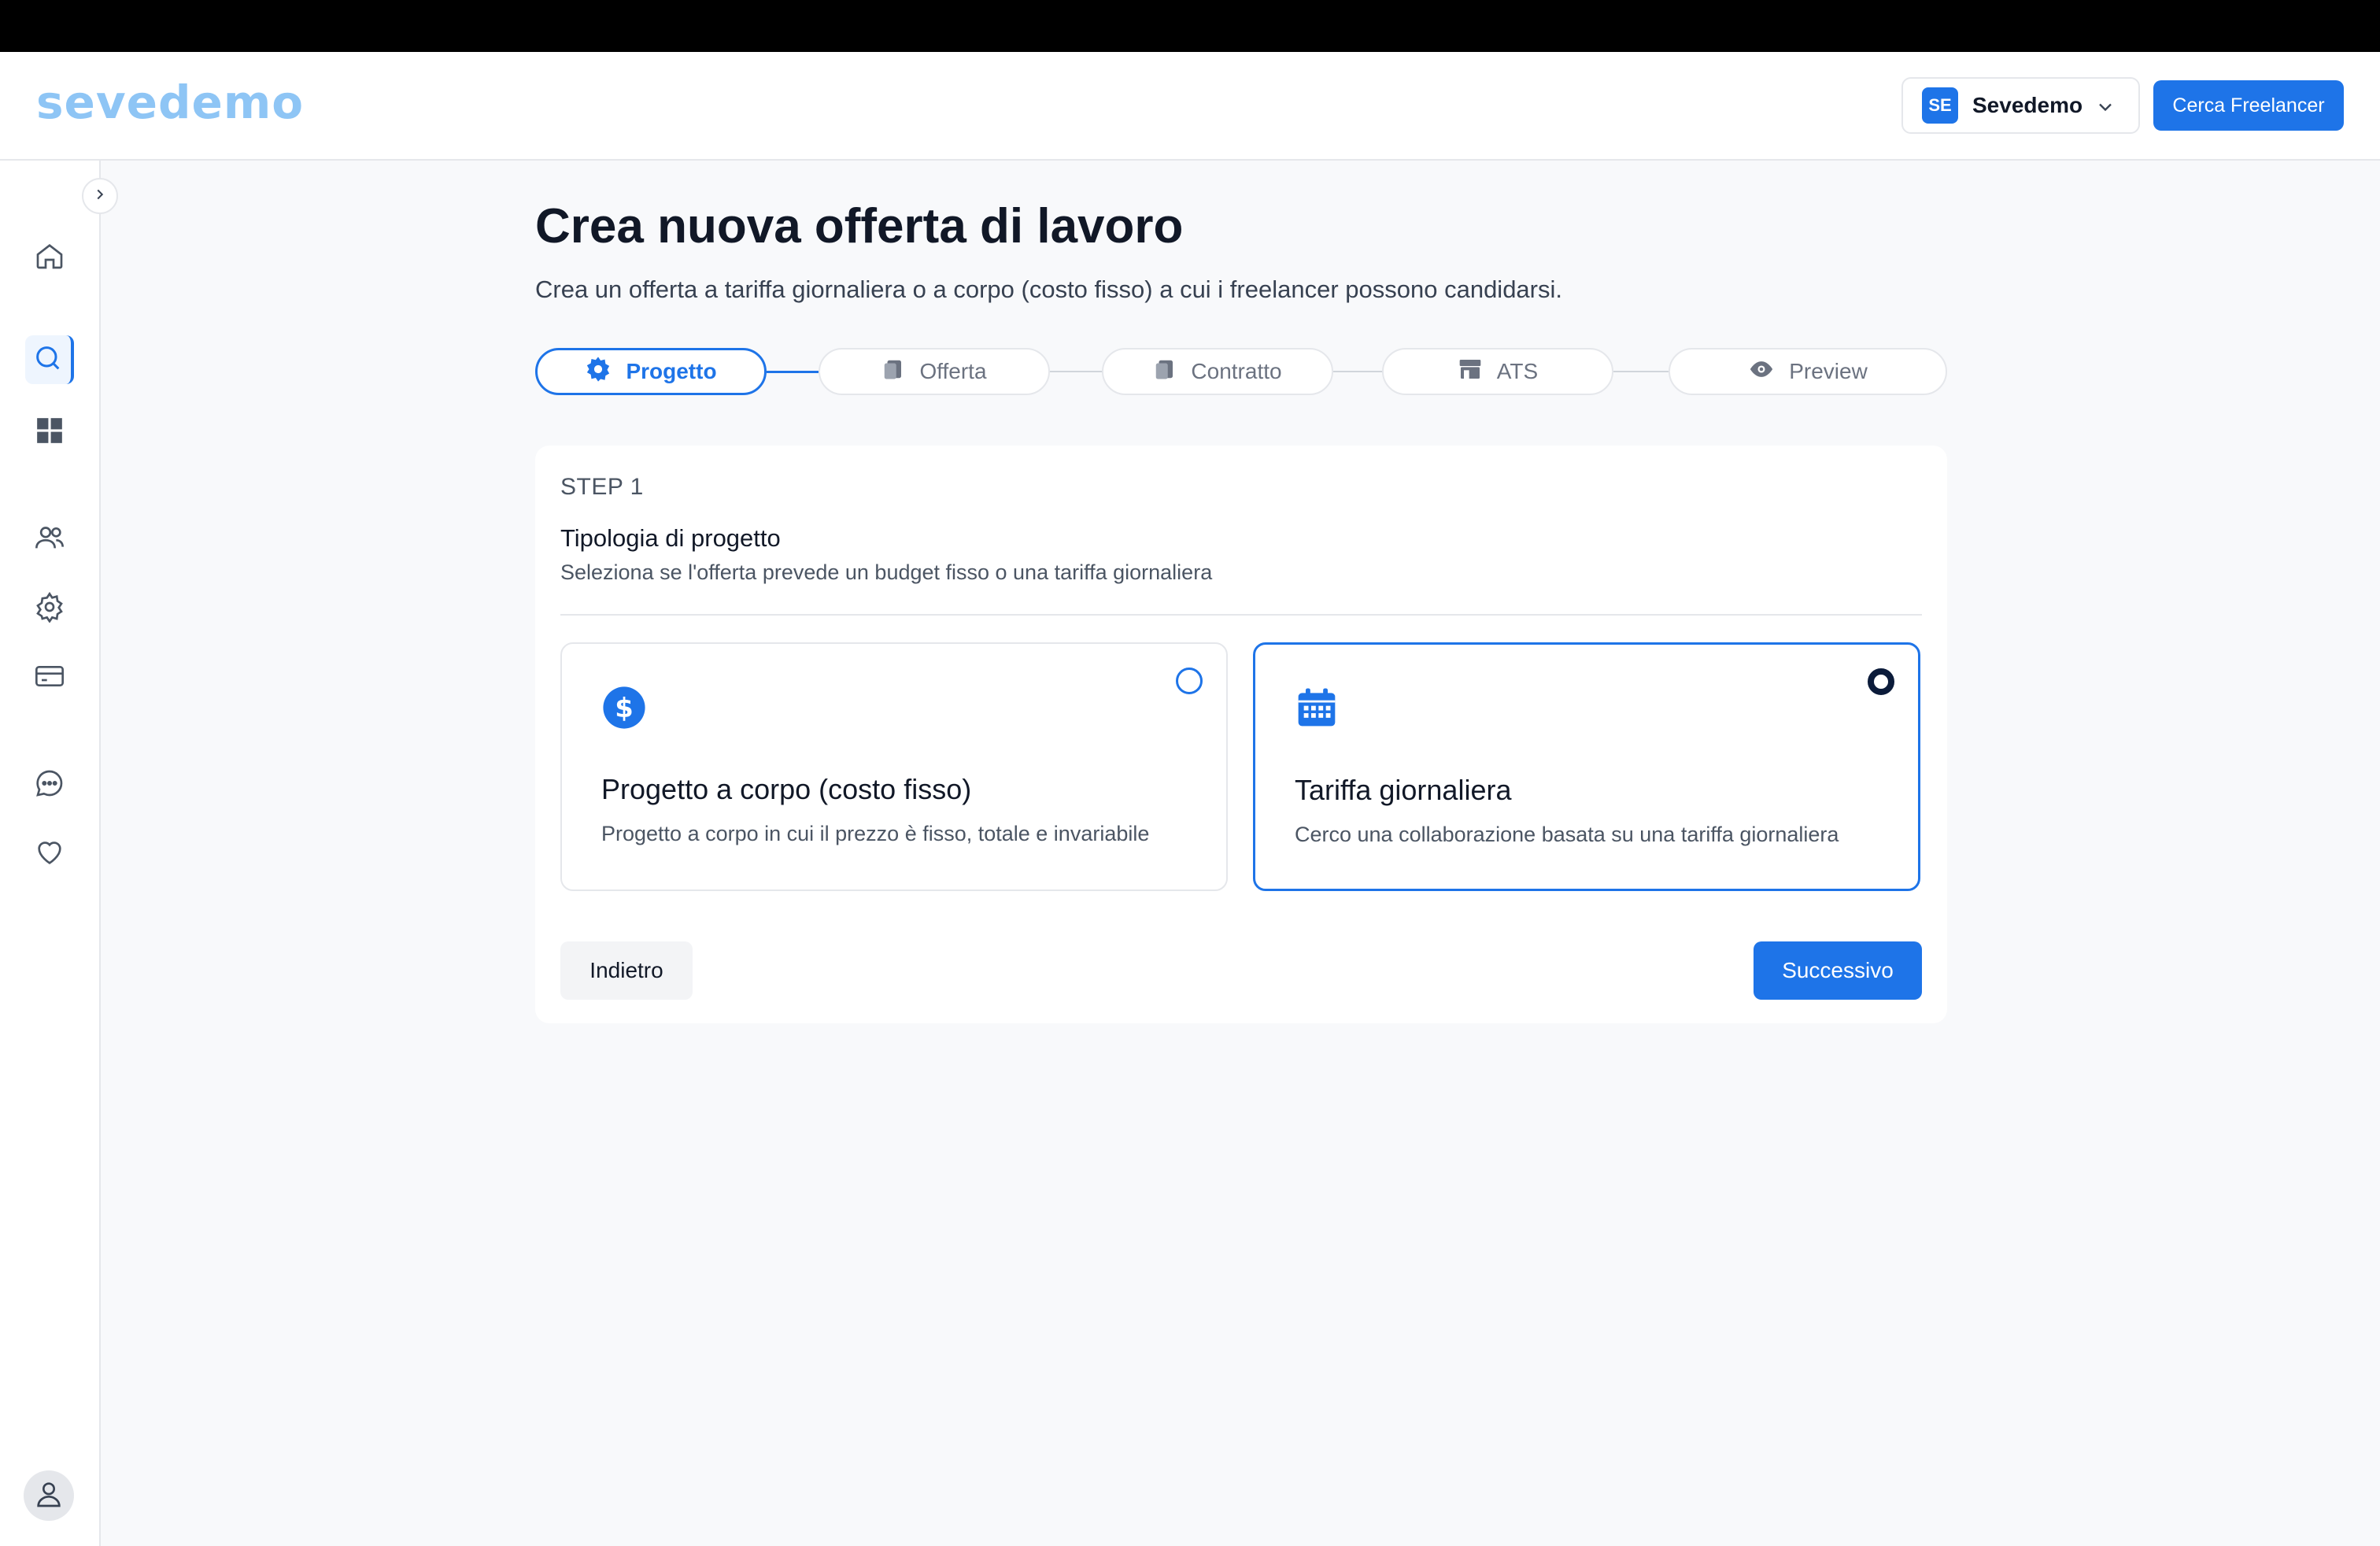  Describe the element at coordinates (2027, 105) in the screenshot. I see `account-name: Sevedemo` at that location.